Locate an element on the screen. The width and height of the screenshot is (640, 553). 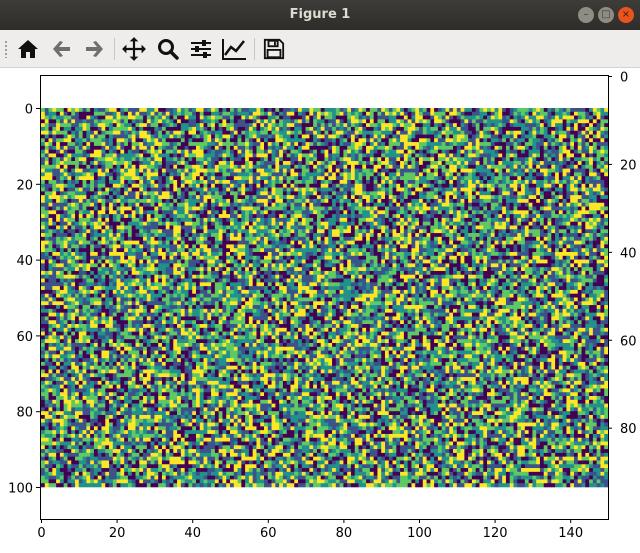
maximize-button: □ is located at coordinates (606, 15).